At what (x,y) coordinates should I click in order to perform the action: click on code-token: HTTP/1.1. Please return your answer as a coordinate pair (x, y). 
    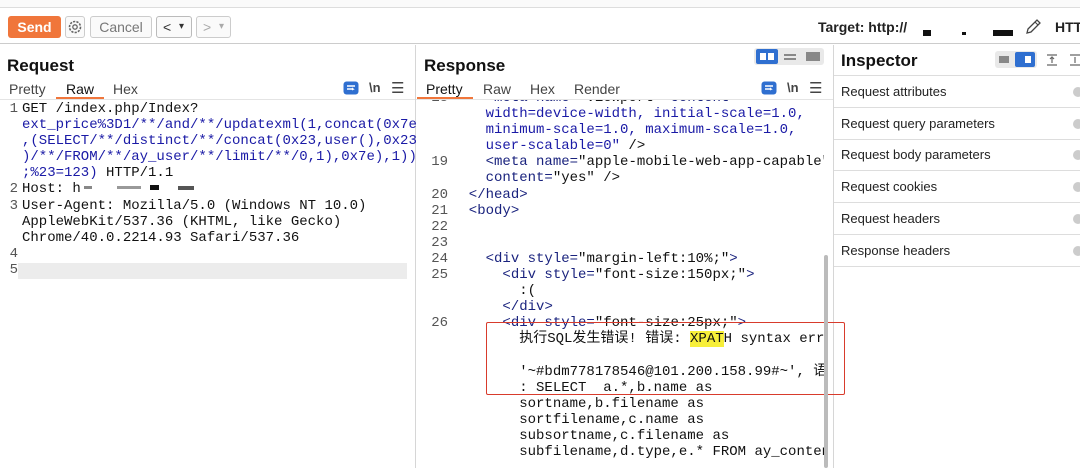
    Looking at the image, I should click on (135, 173).